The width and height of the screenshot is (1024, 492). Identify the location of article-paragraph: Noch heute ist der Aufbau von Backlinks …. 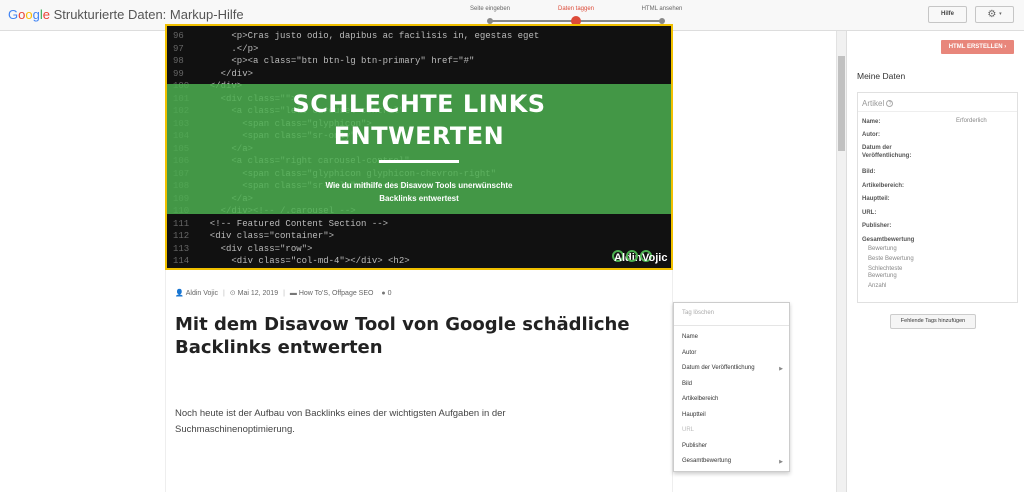
(375, 422).